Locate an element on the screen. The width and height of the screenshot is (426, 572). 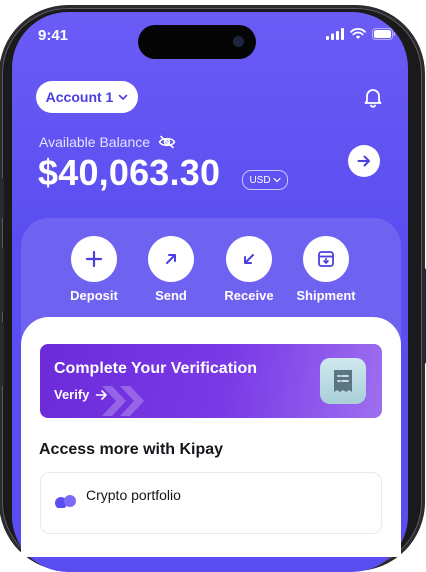
currency-selector: USD is located at coordinates (265, 180).